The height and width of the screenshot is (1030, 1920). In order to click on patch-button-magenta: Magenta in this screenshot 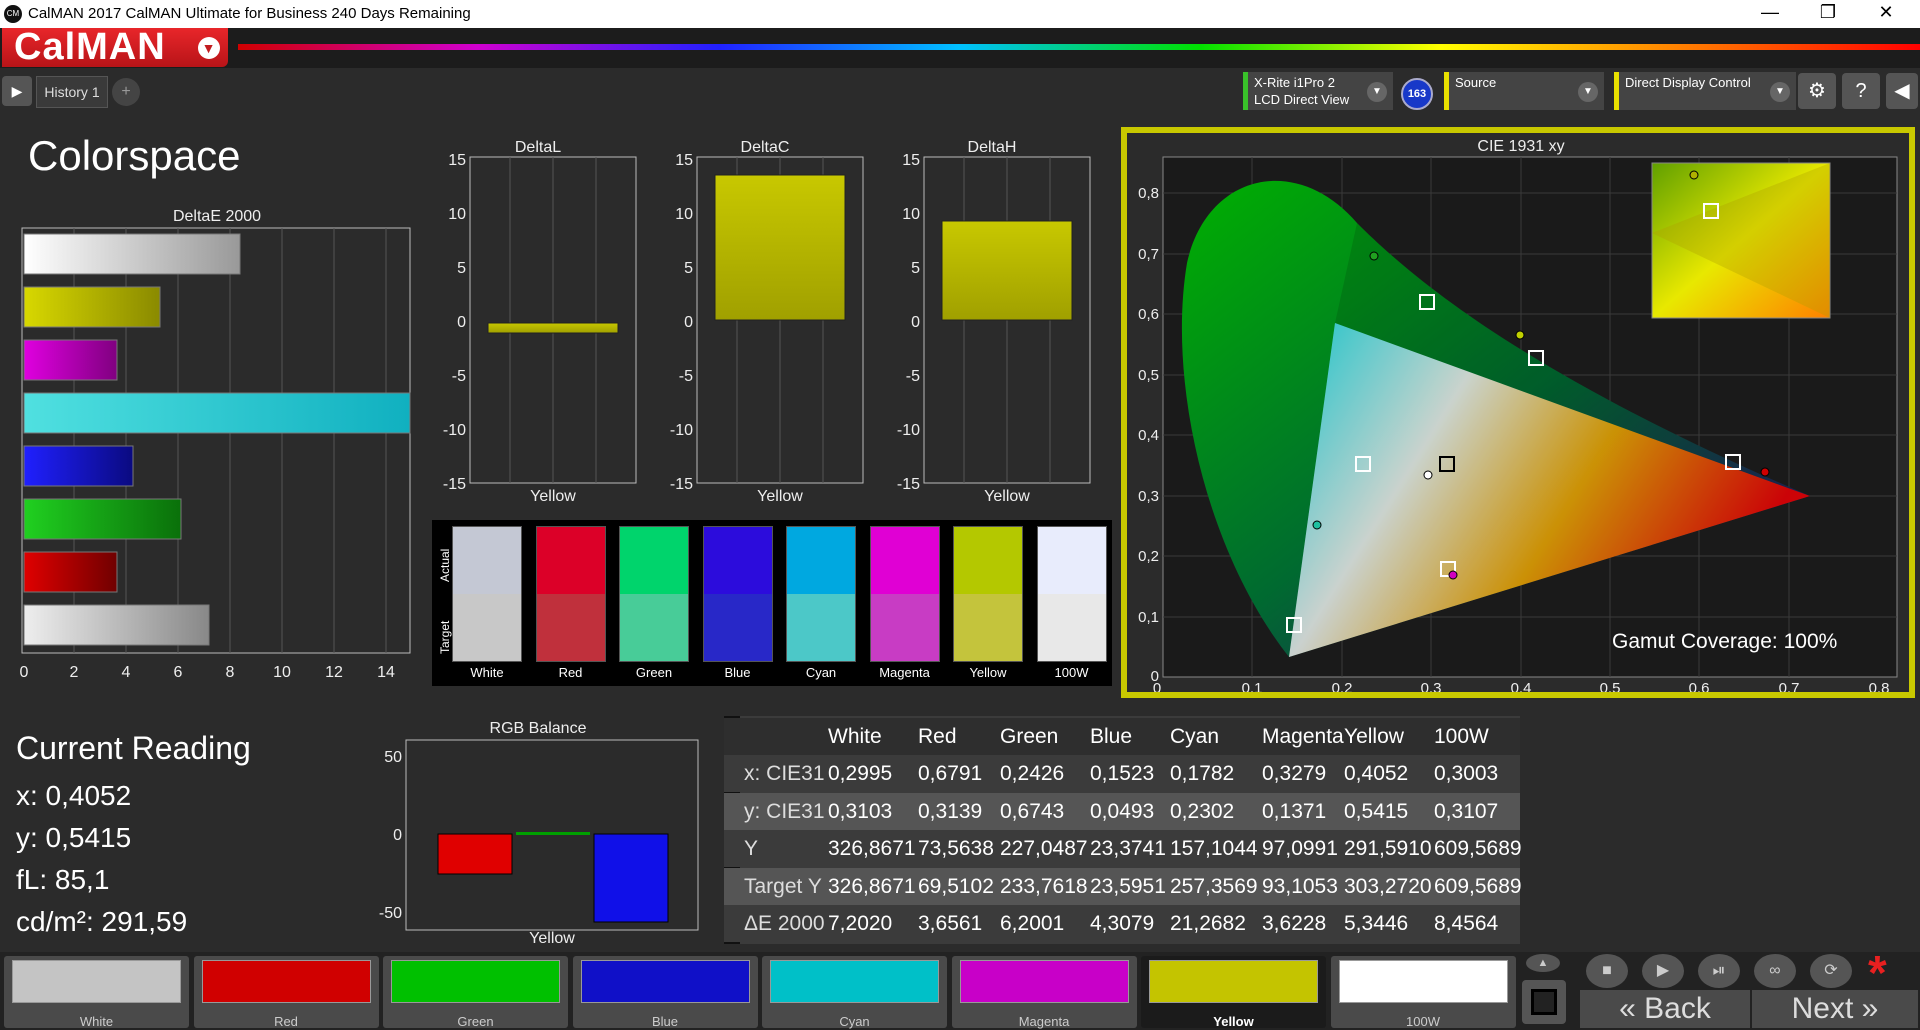, I will do `click(1044, 992)`.